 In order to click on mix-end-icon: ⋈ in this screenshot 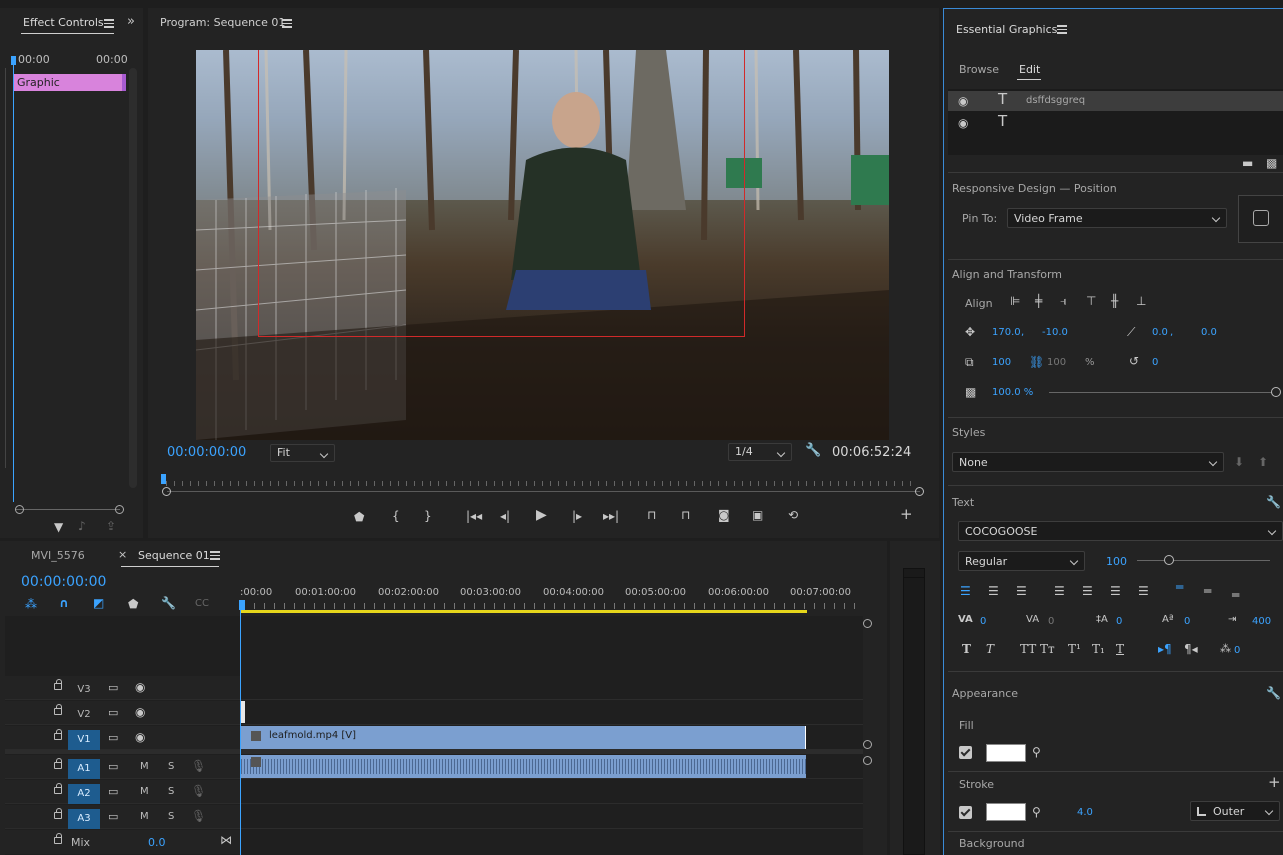, I will do `click(226, 840)`.